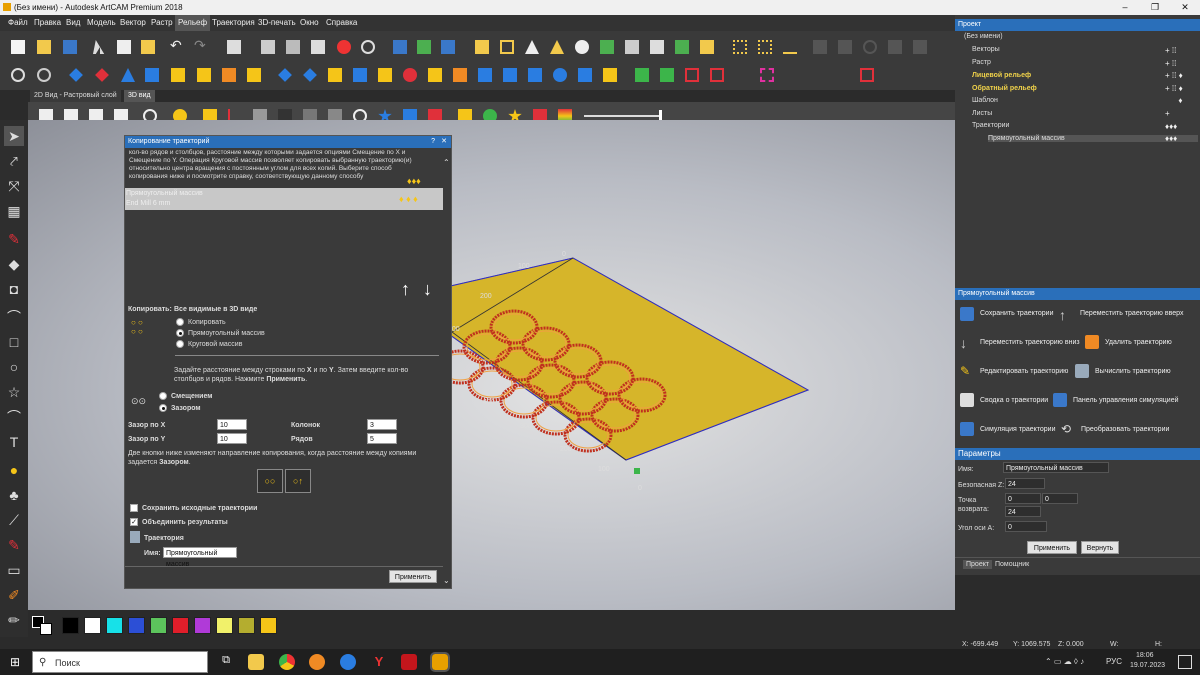 Image resolution: width=1200 pixels, height=675 pixels. I want to click on firefox-icon, so click(317, 662).